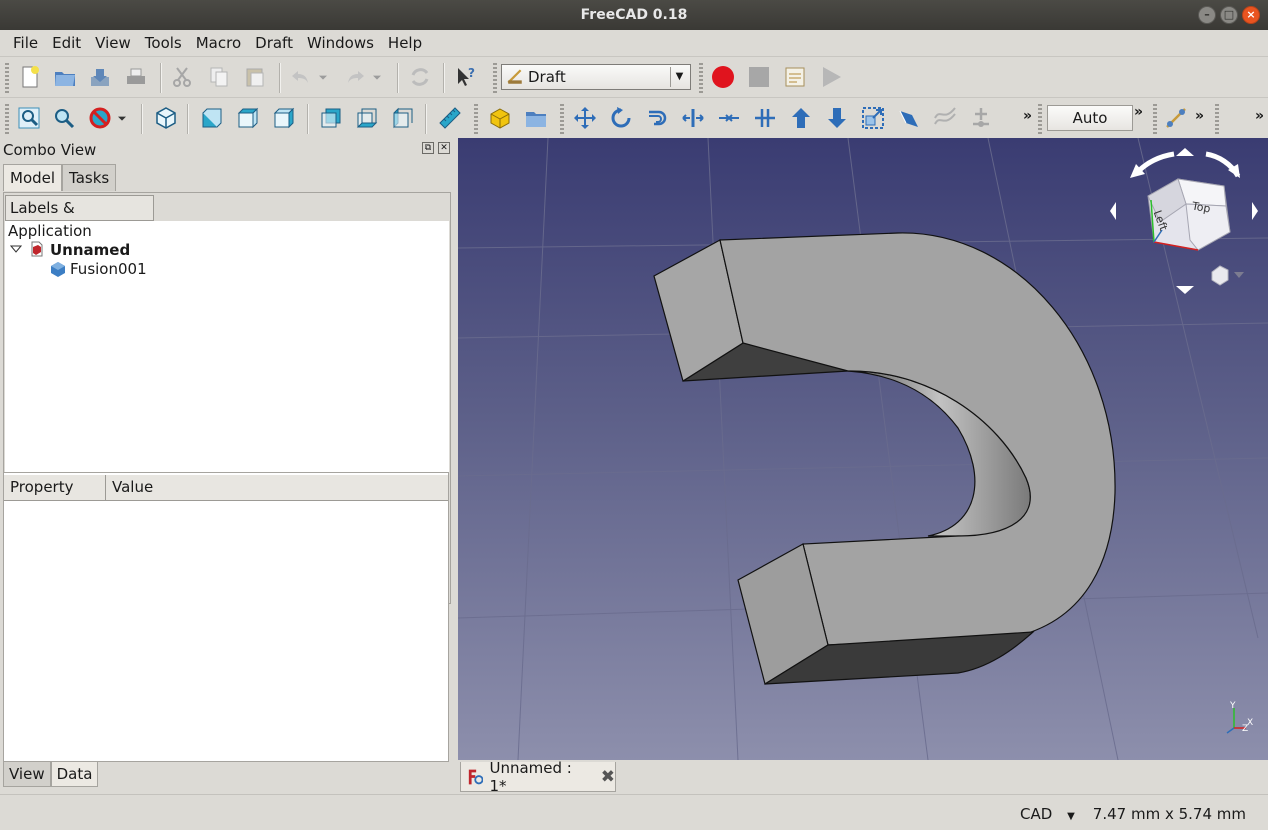 This screenshot has width=1268, height=830. What do you see at coordinates (1220, 275) in the screenshot?
I see `cube-menu-icon` at bounding box center [1220, 275].